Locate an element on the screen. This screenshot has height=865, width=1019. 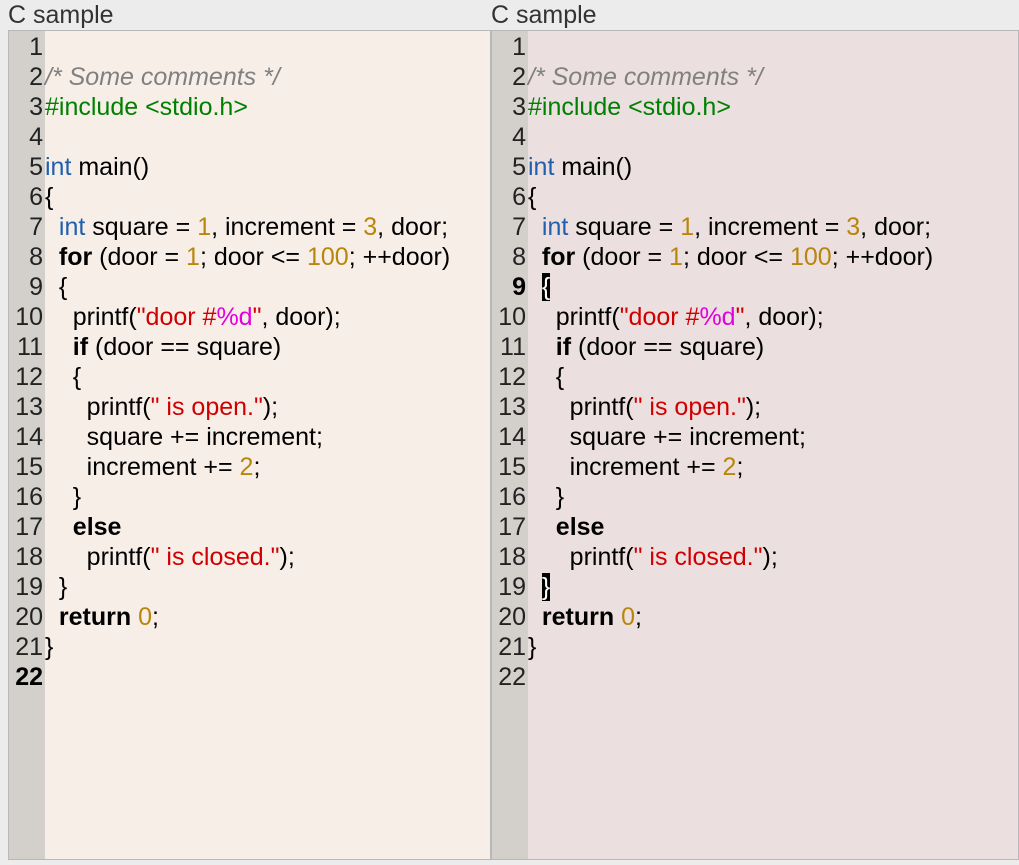
line-number: 12 is located at coordinates (29, 377).